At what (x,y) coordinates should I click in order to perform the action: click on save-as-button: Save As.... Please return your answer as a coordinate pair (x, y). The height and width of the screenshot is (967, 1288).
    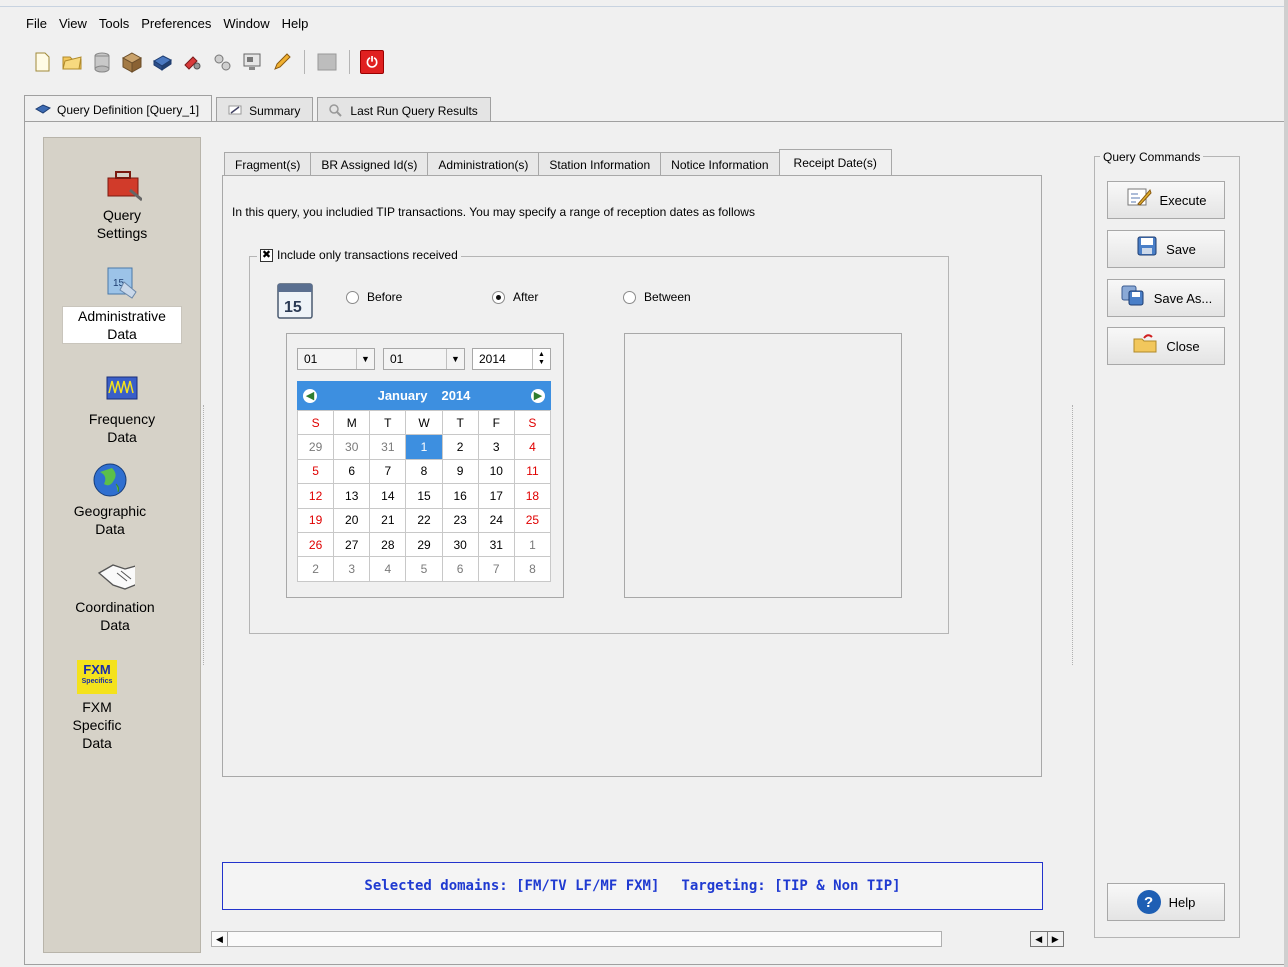
    Looking at the image, I should click on (1166, 298).